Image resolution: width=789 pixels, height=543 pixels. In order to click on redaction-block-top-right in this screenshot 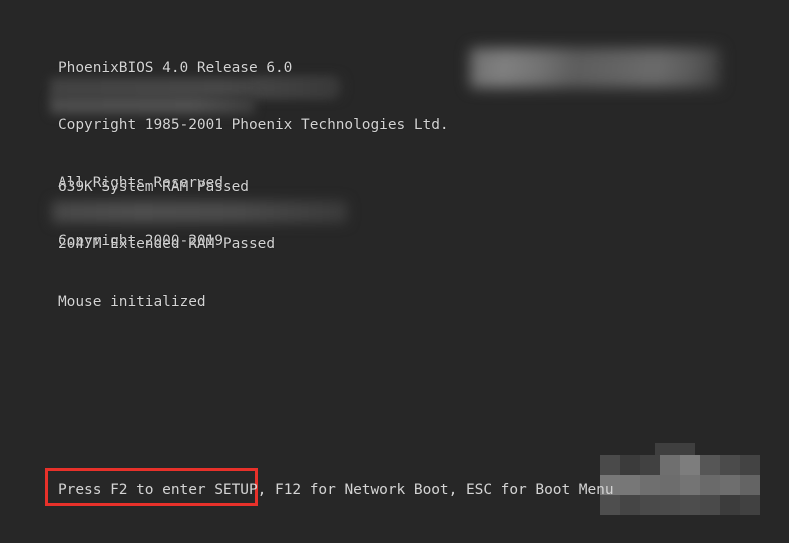, I will do `click(595, 68)`.